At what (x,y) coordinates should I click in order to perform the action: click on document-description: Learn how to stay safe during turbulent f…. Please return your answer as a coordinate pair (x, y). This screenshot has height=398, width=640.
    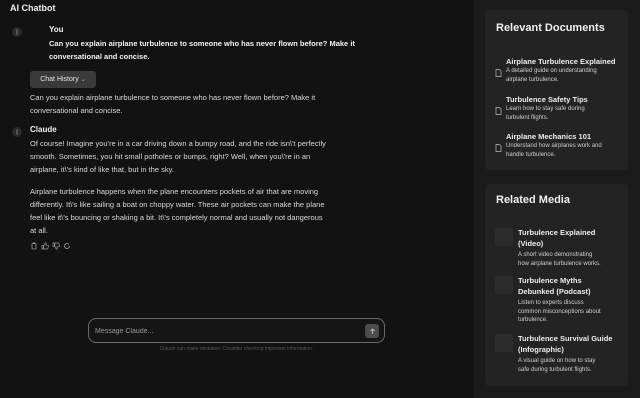
    Looking at the image, I should click on (545, 113).